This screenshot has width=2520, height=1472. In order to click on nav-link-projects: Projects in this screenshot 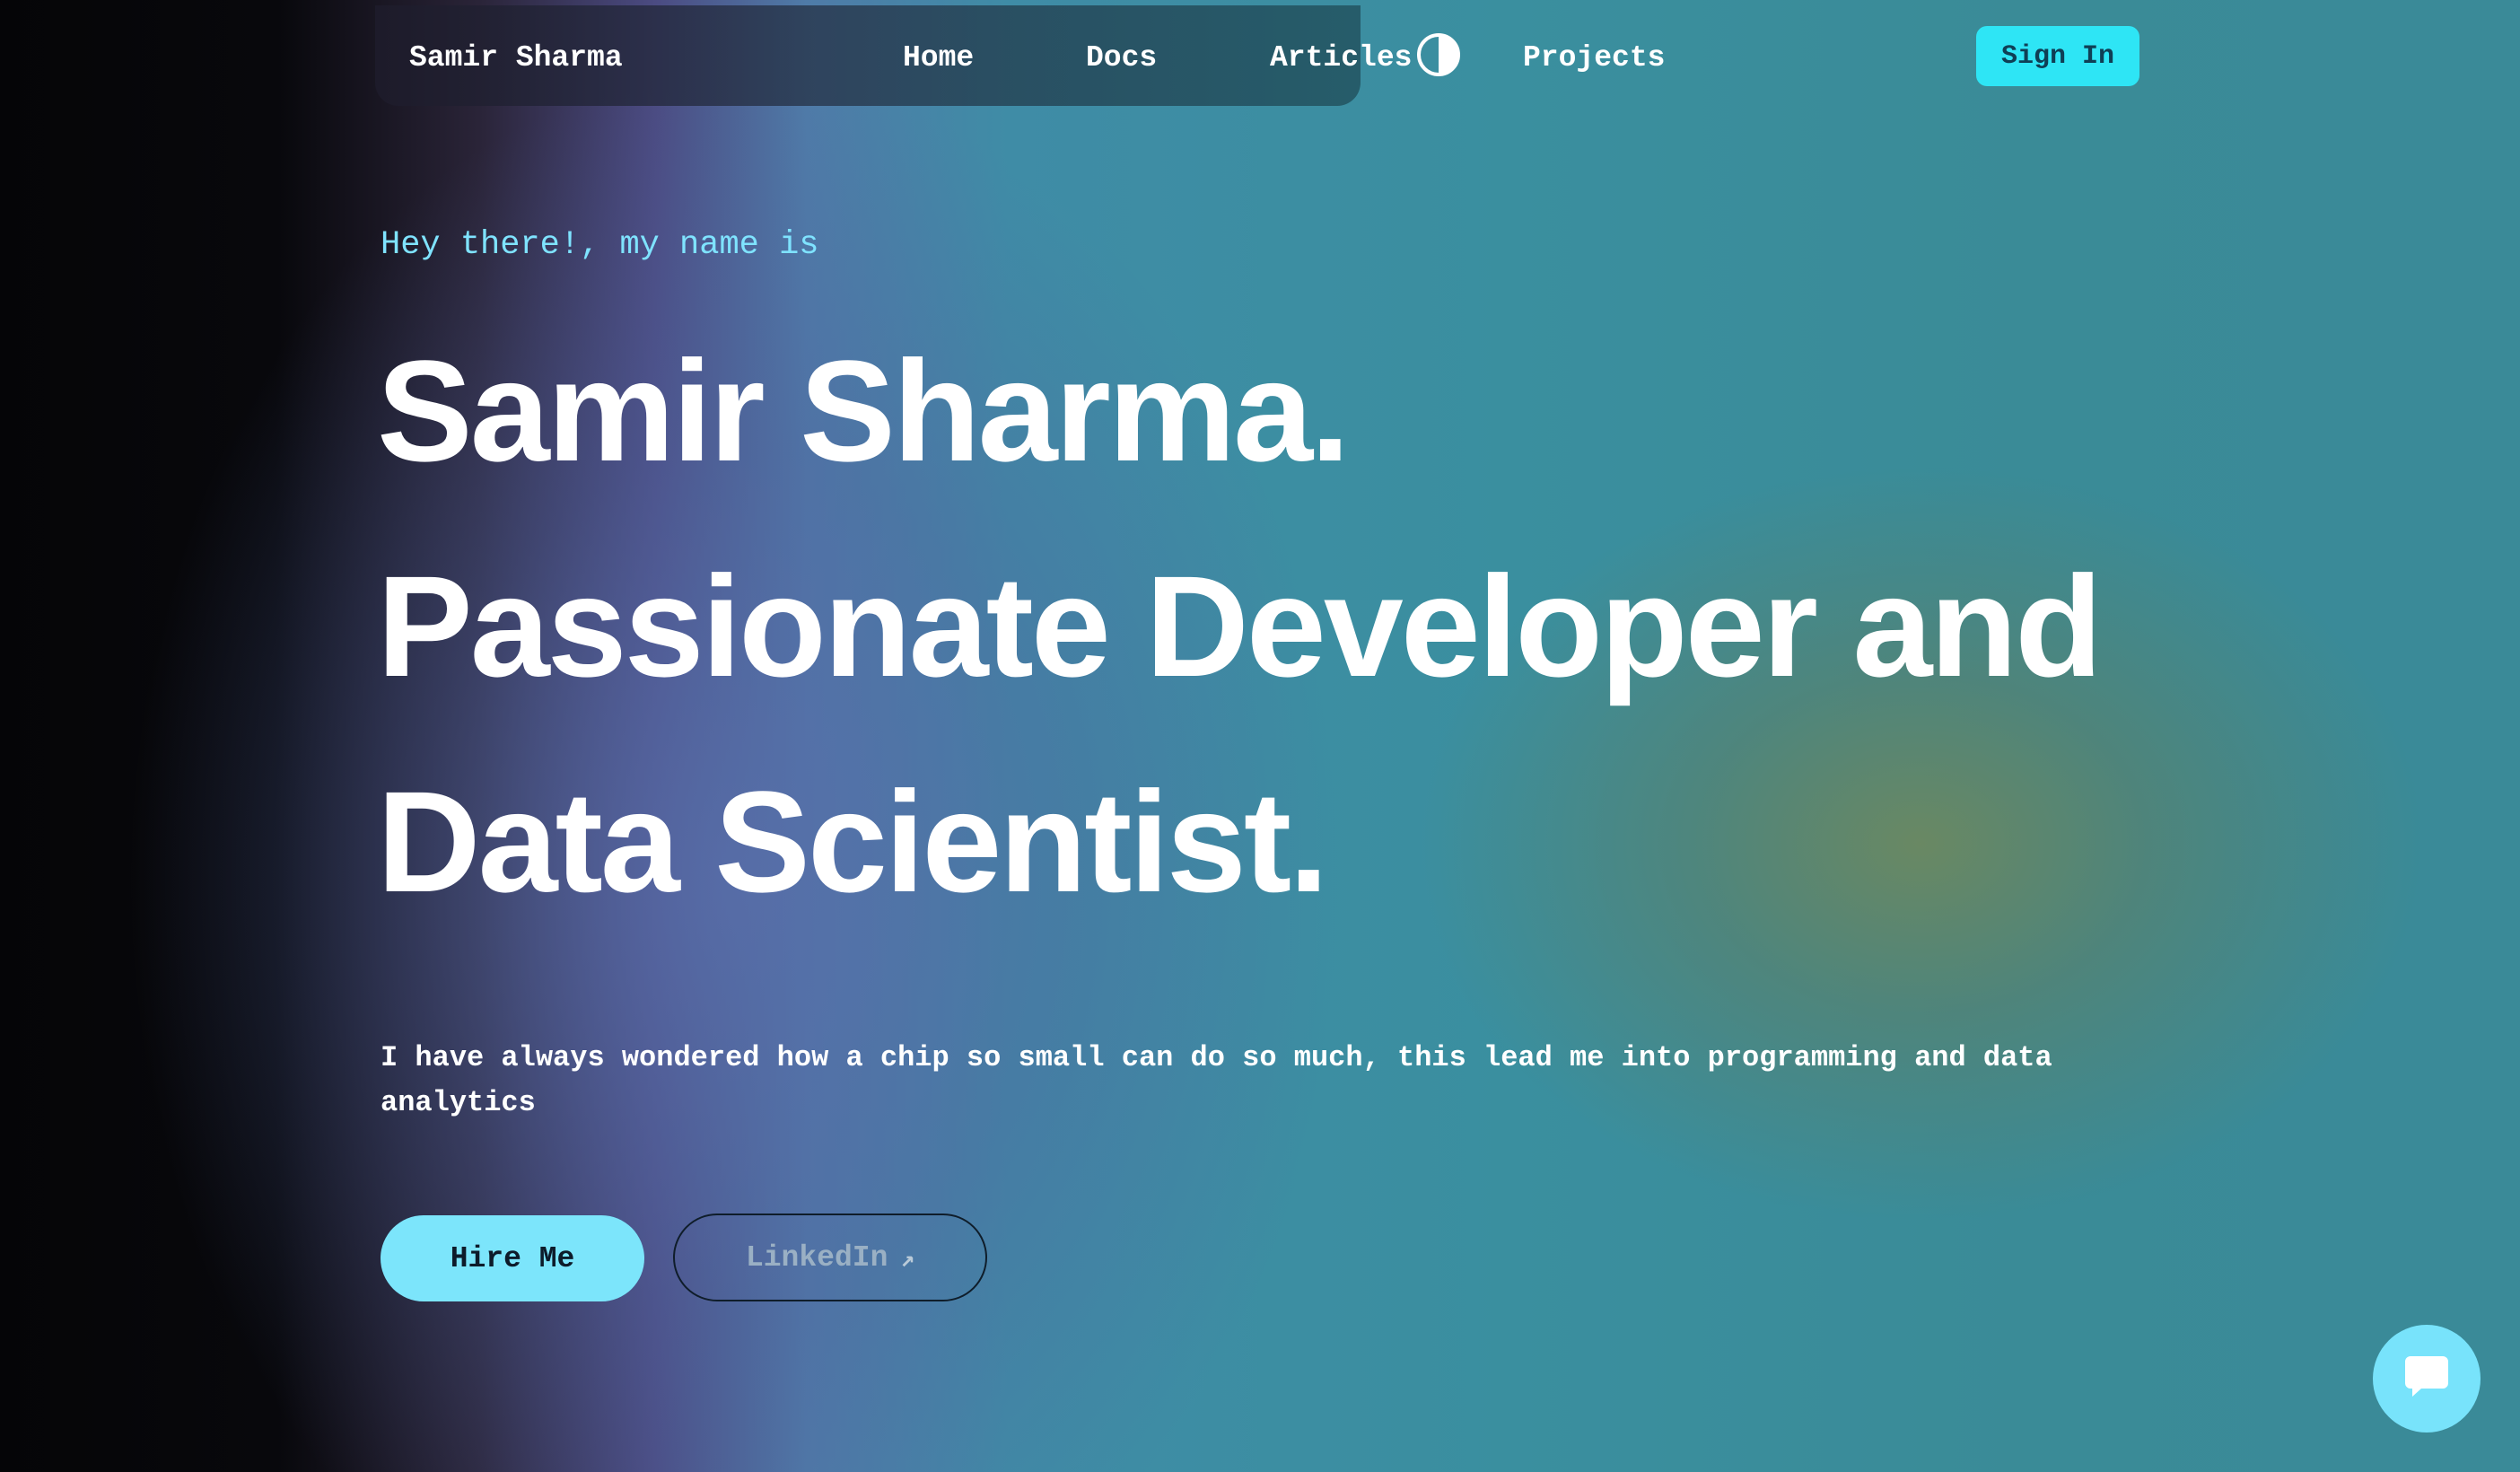, I will do `click(1594, 57)`.